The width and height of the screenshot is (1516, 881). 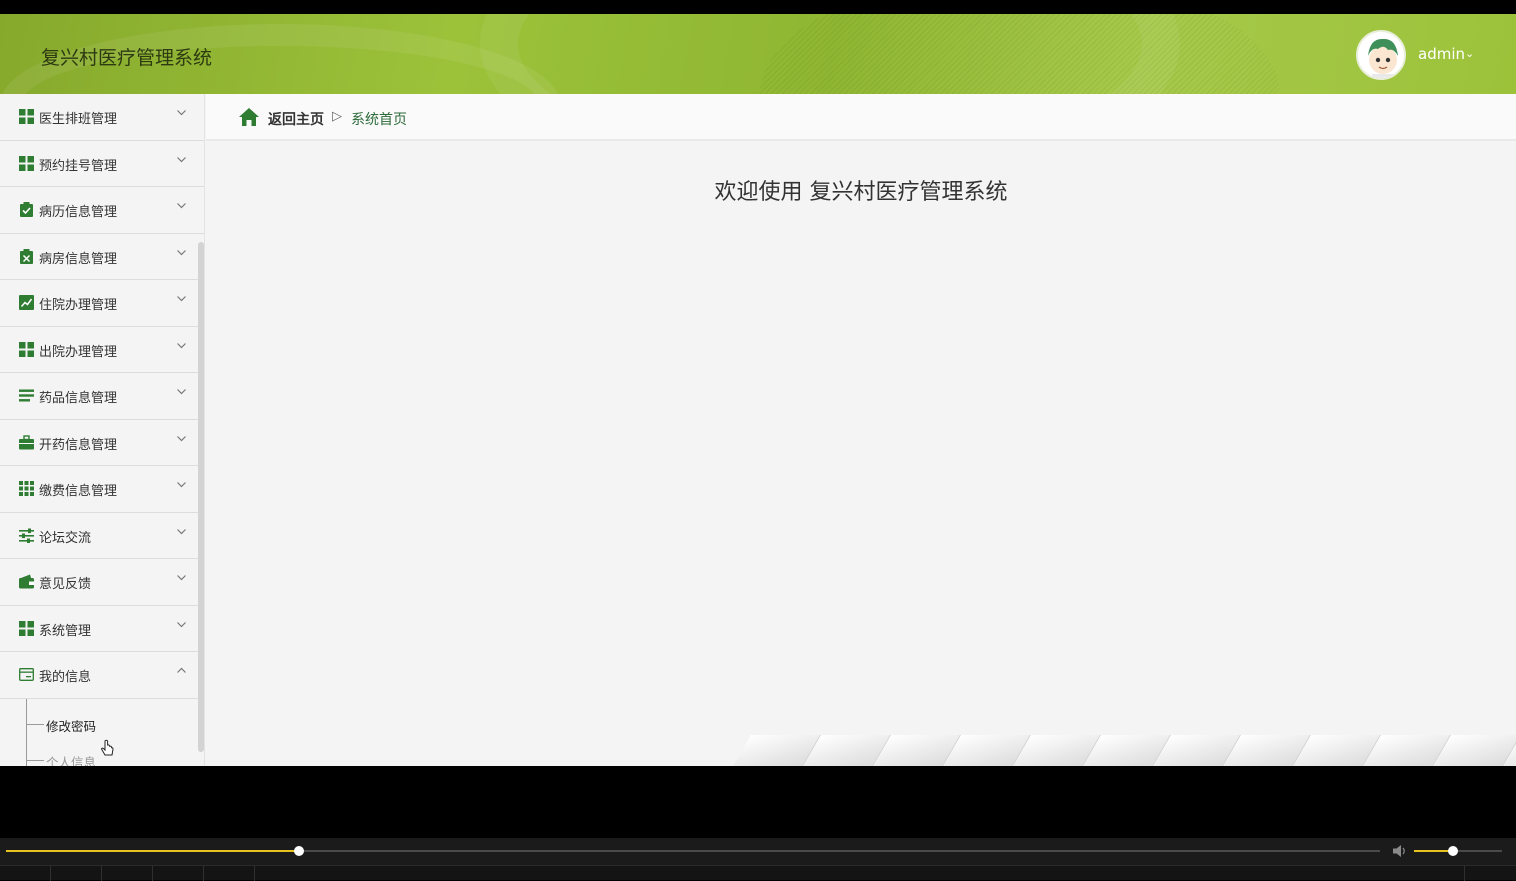 What do you see at coordinates (102, 582) in the screenshot?
I see `sidebar-item: 意见反馈` at bounding box center [102, 582].